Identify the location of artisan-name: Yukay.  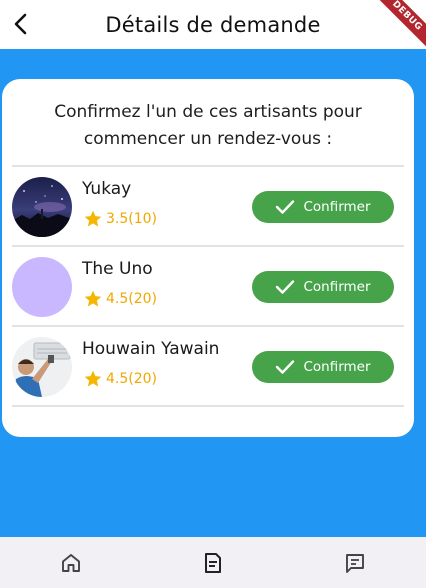
(107, 189).